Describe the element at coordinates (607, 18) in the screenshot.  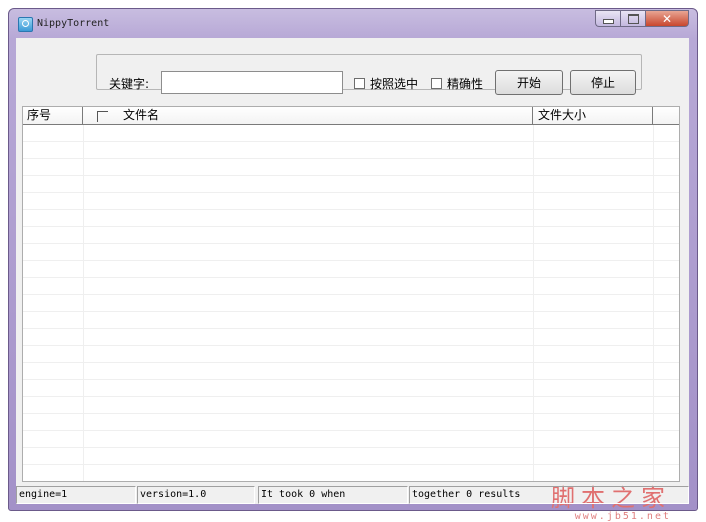
I see `minimize-button` at that location.